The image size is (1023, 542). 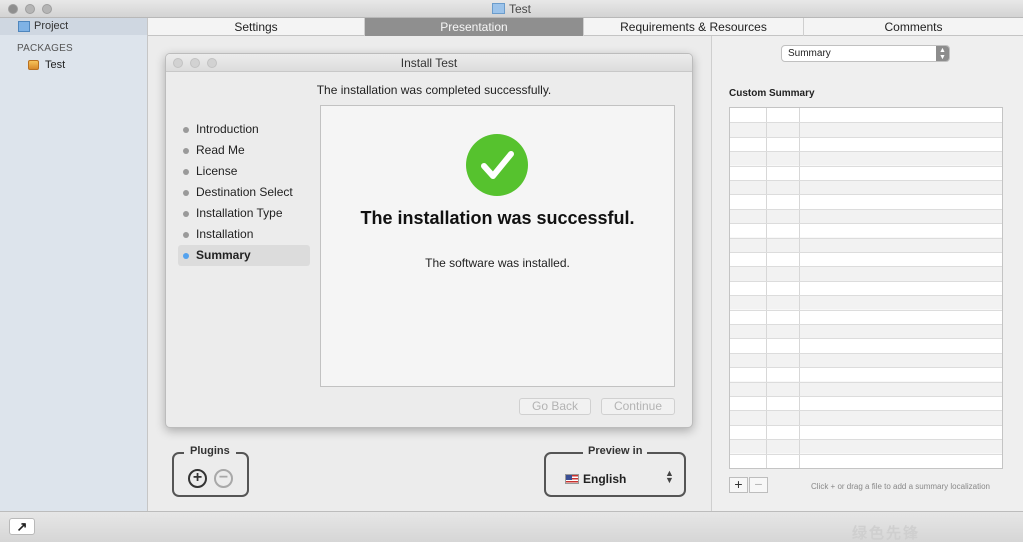 I want to click on preview-language-select: English, so click(x=604, y=479).